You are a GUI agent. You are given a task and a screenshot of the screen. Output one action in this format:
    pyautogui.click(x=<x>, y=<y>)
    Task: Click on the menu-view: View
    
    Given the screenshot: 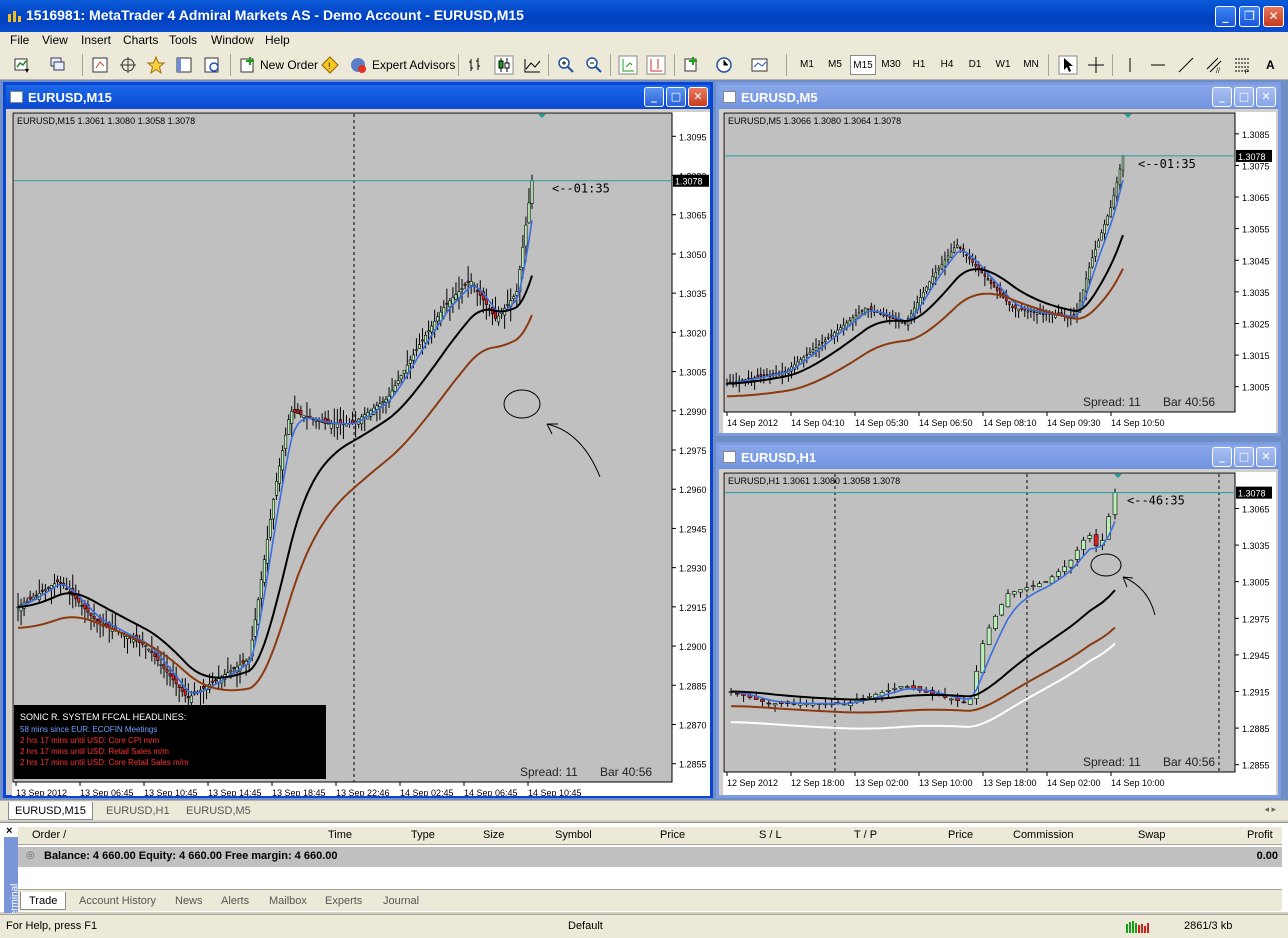 What is the action you would take?
    pyautogui.click(x=55, y=40)
    